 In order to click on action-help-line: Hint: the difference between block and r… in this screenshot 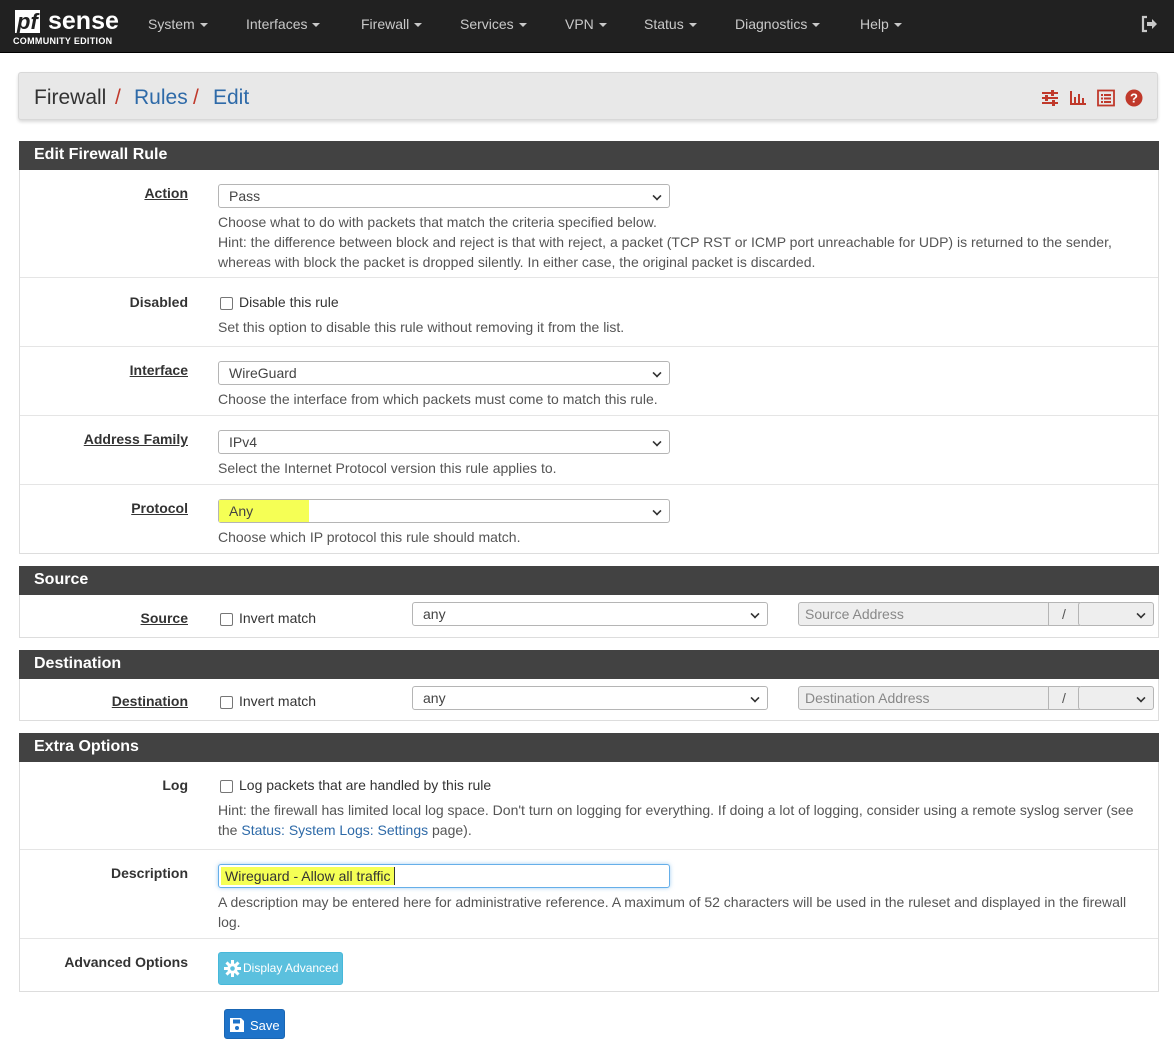, I will do `click(665, 242)`.